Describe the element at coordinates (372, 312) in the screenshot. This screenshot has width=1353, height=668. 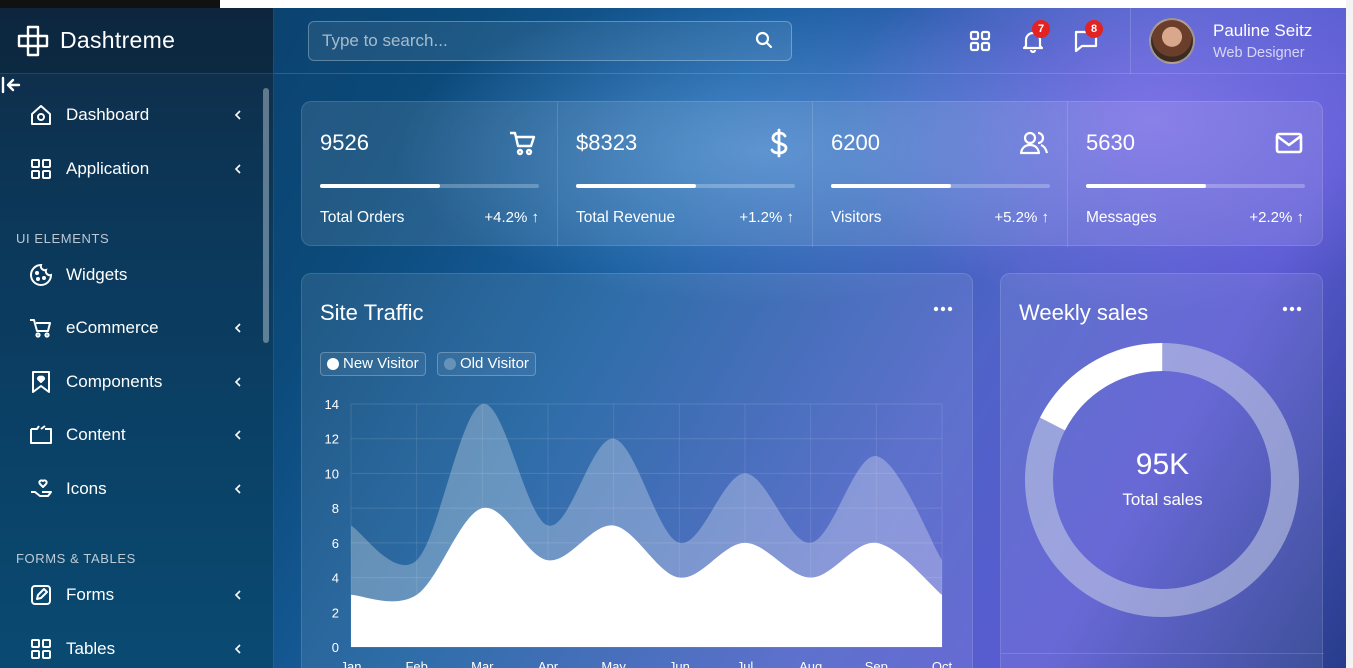
I see `panel-title: Site Traffic` at that location.